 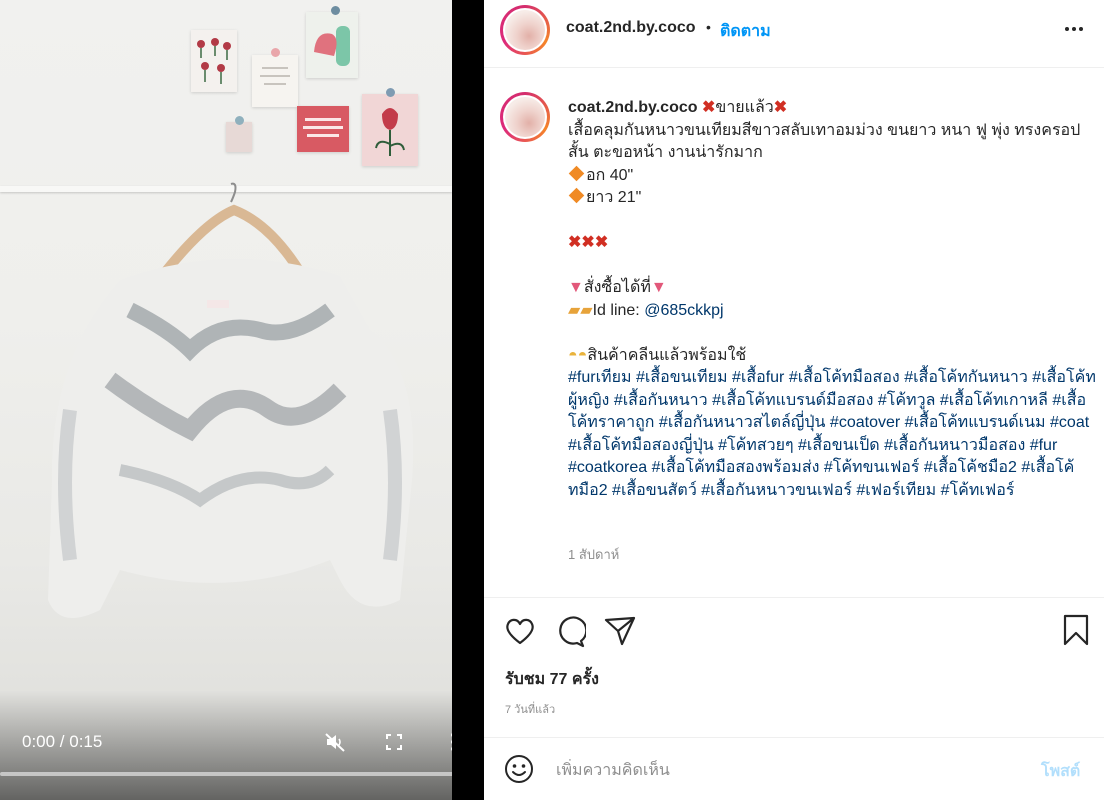 I want to click on order-label: สั่งซื้อได้ที่, so click(x=617, y=287).